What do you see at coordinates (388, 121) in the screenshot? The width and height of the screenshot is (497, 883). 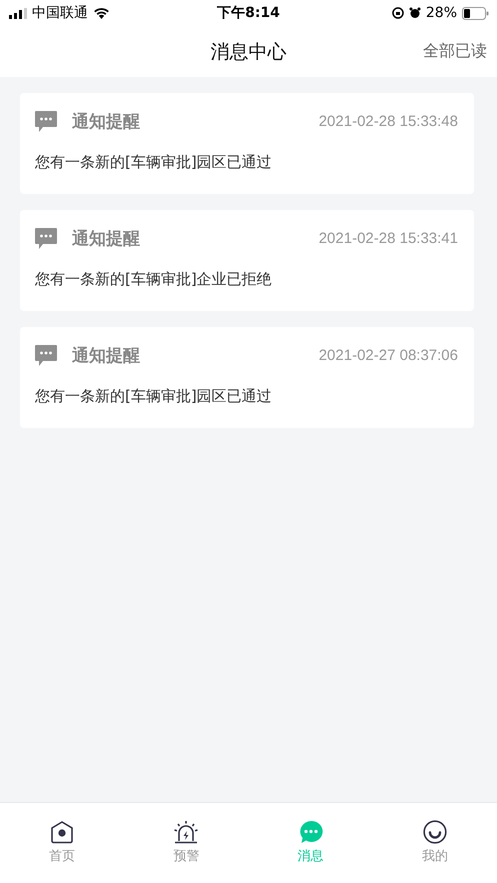 I see `message-time: 2021-02-28 15:33:48` at bounding box center [388, 121].